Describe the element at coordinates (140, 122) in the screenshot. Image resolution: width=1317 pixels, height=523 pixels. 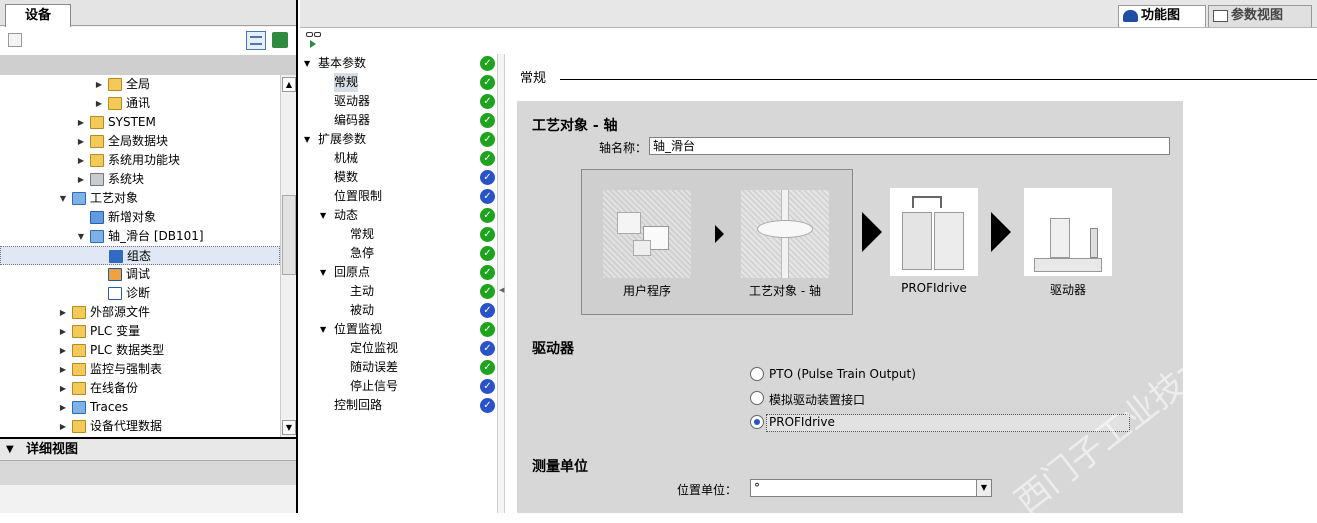
I see `tree-item: ▶ SYSTEM` at that location.